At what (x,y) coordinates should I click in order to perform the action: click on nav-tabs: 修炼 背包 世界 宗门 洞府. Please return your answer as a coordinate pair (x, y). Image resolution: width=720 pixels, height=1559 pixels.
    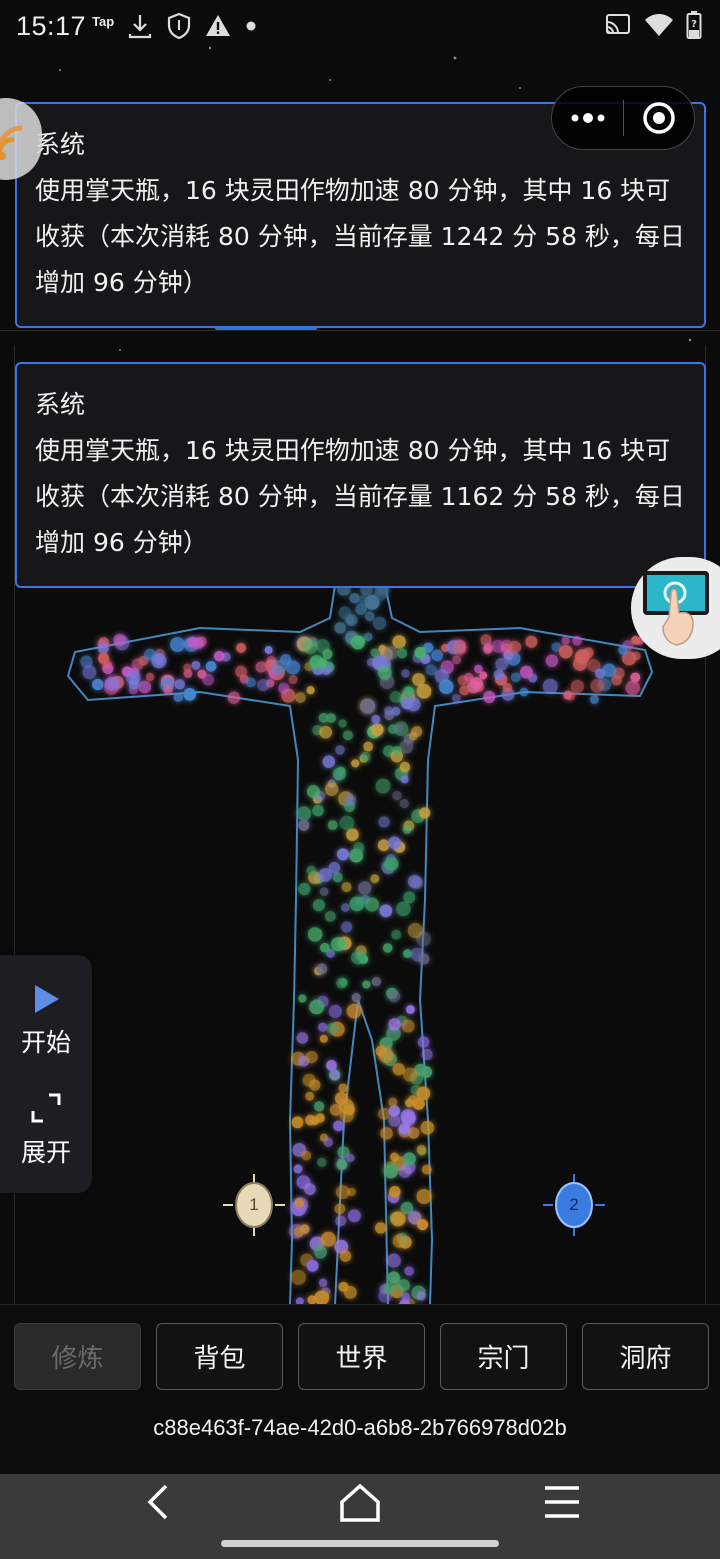
    Looking at the image, I should click on (361, 1356).